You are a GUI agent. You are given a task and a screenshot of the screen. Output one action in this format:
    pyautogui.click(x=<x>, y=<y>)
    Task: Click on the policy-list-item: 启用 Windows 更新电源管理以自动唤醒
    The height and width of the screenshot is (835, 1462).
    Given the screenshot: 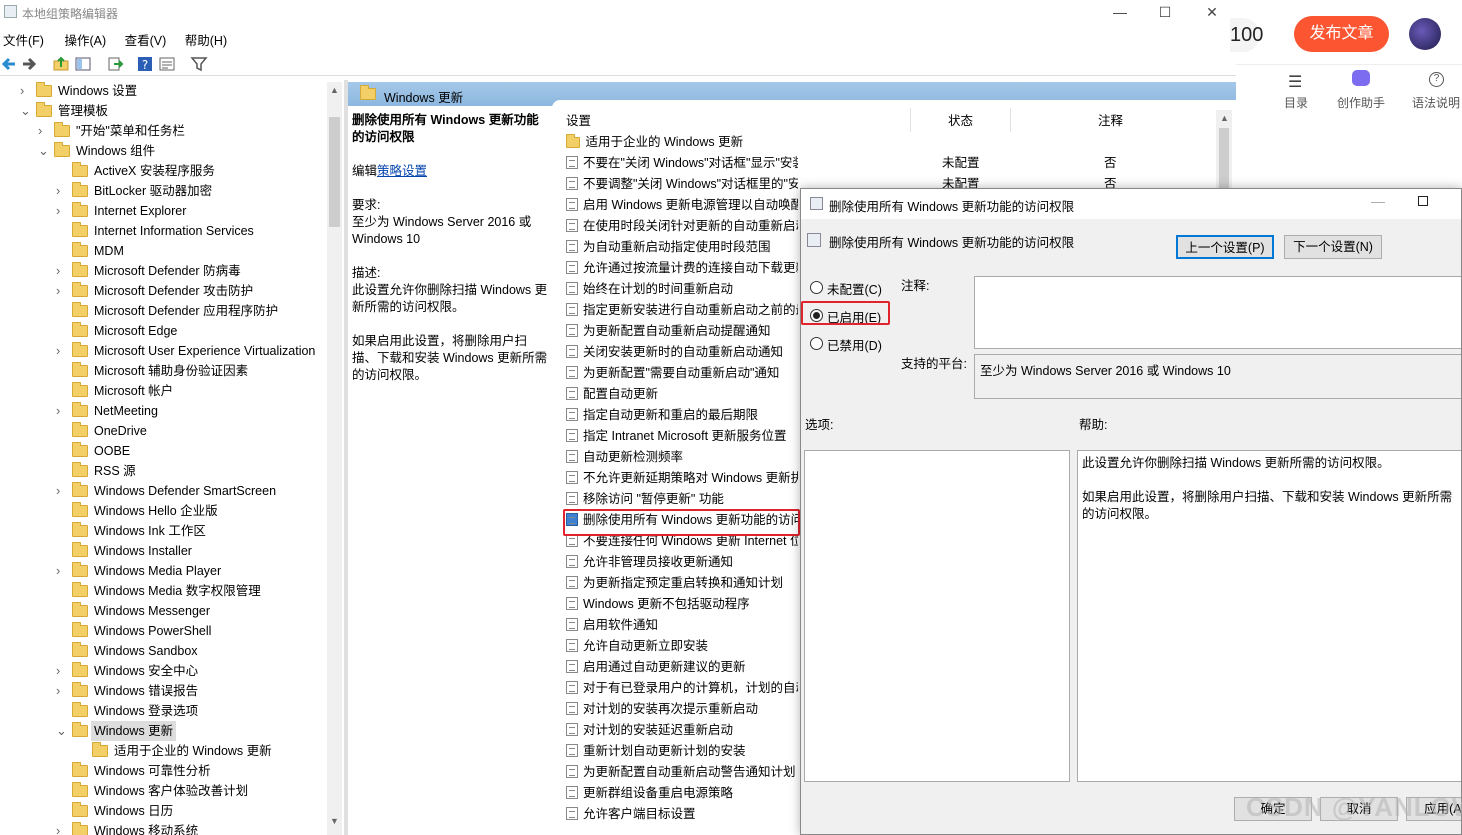 What is the action you would take?
    pyautogui.click(x=682, y=205)
    